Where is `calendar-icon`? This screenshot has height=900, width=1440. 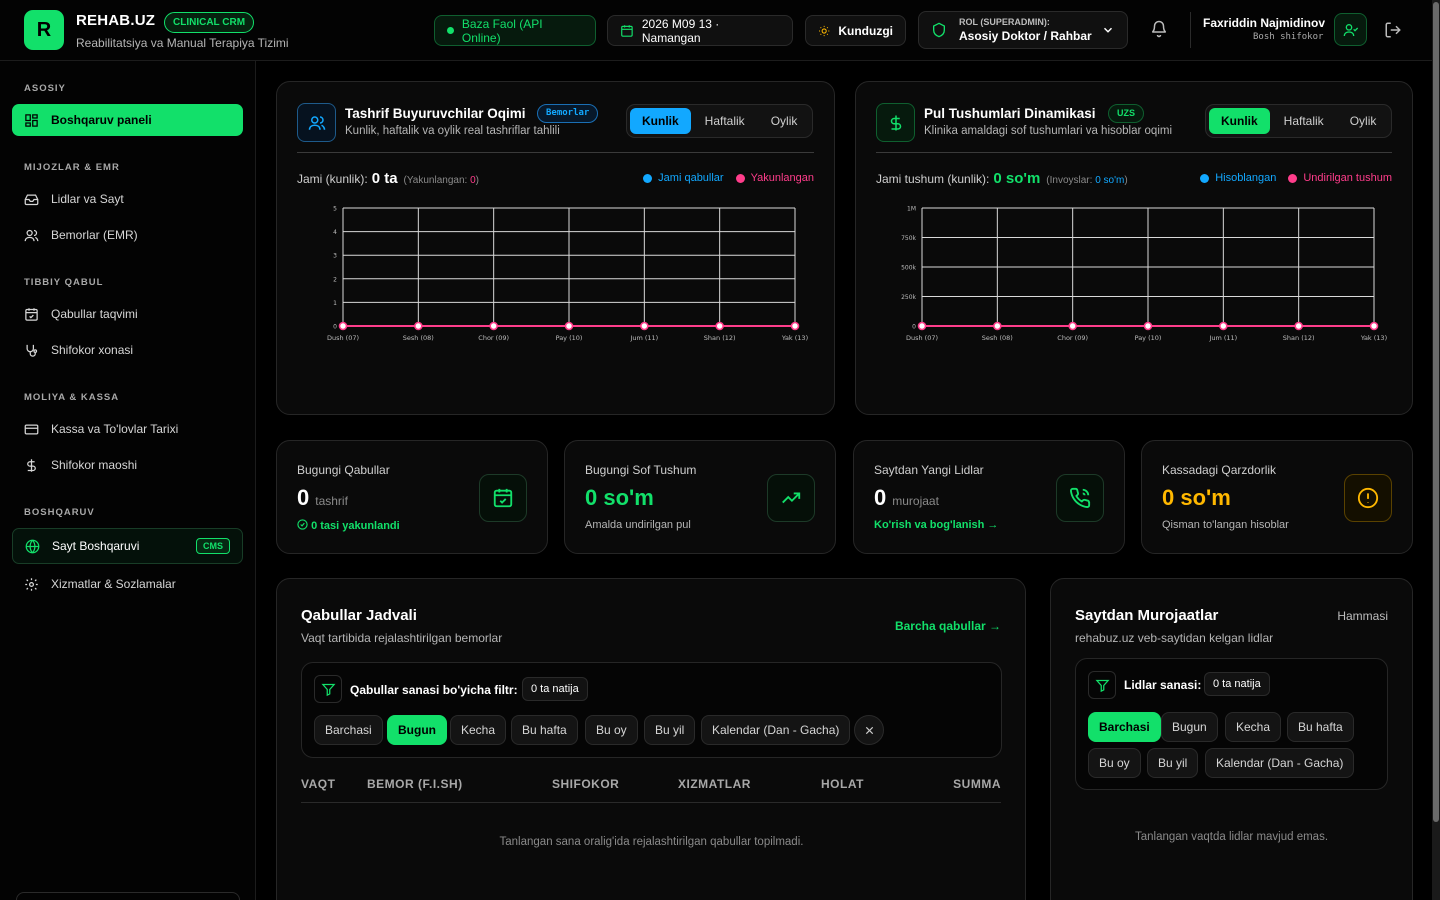
calendar-icon is located at coordinates (31, 314).